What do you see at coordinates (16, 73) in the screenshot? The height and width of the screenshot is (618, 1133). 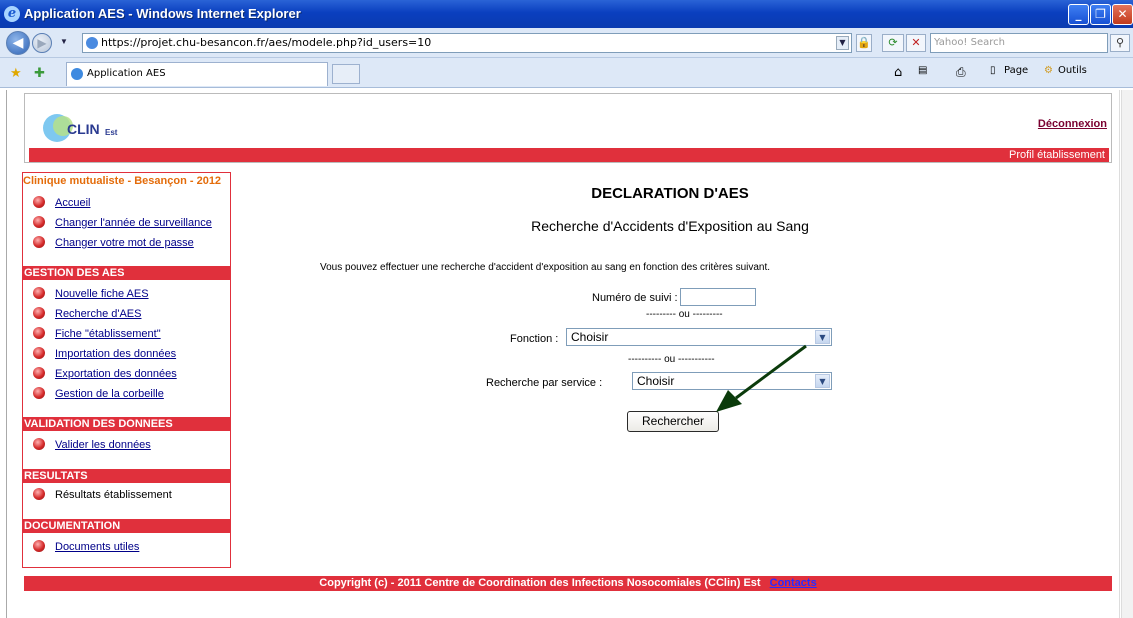 I see `favorites-star-icon: ★` at bounding box center [16, 73].